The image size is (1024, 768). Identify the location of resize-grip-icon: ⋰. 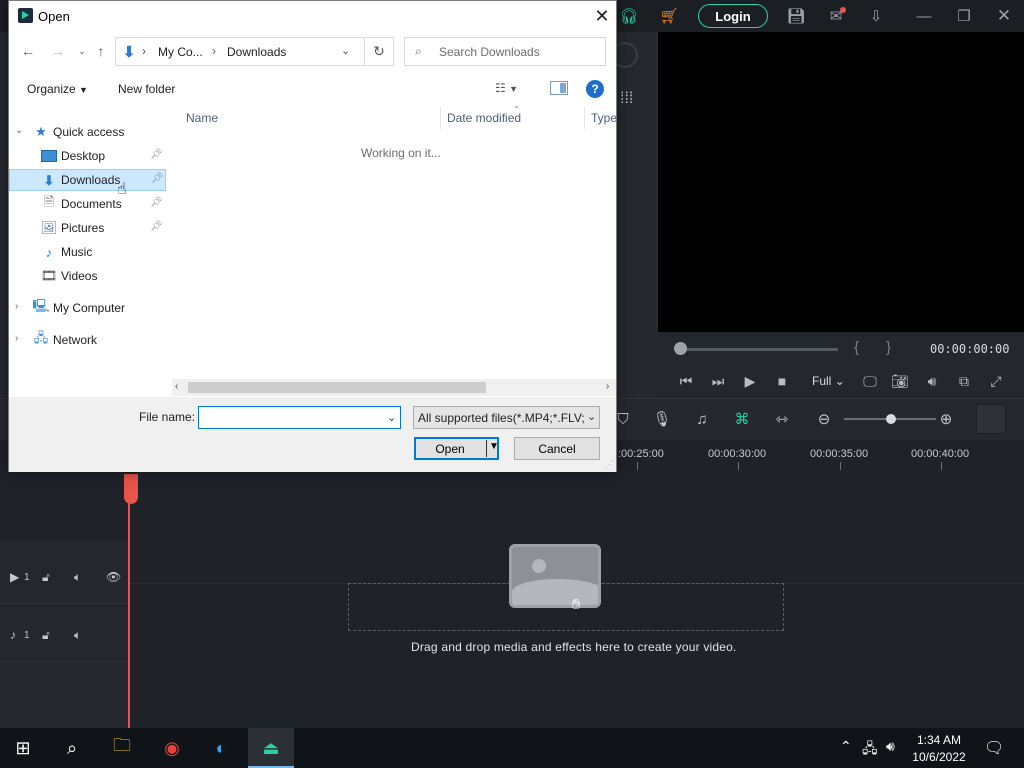
(609, 464).